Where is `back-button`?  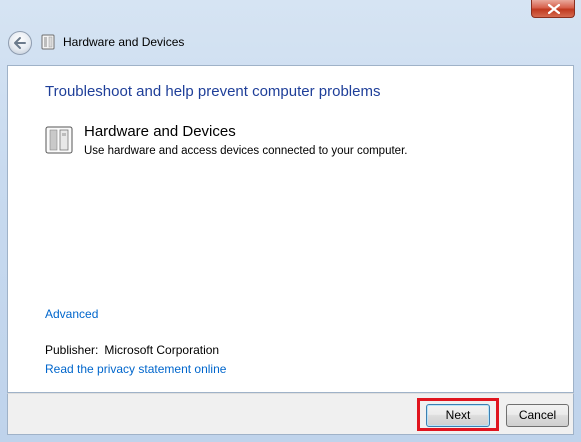 back-button is located at coordinates (20, 43).